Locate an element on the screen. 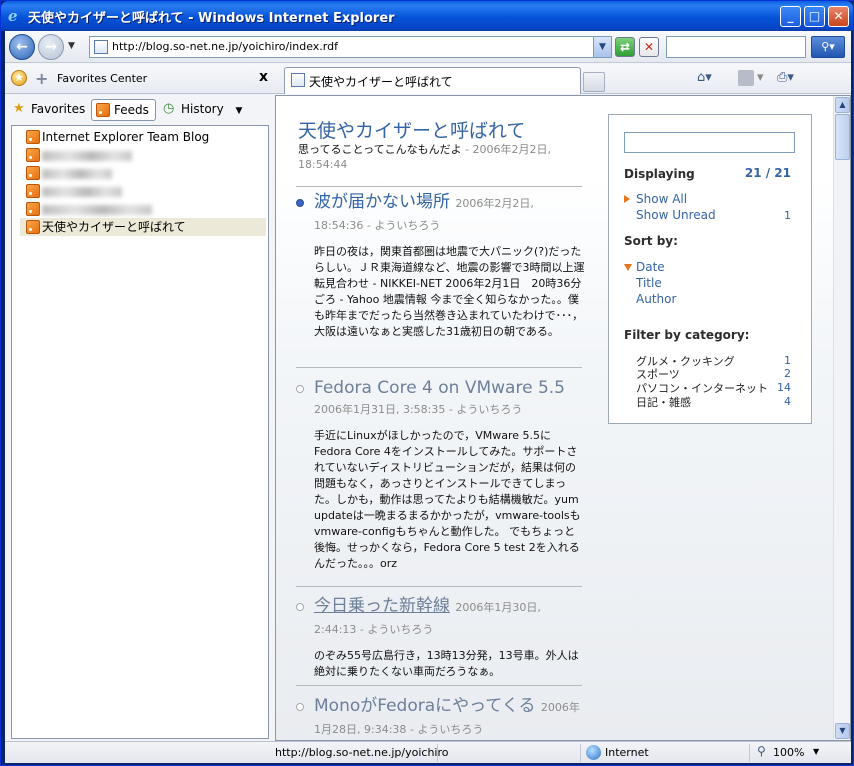 Image resolution: width=854 pixels, height=766 pixels. close-favorites-center-button: x is located at coordinates (263, 77).